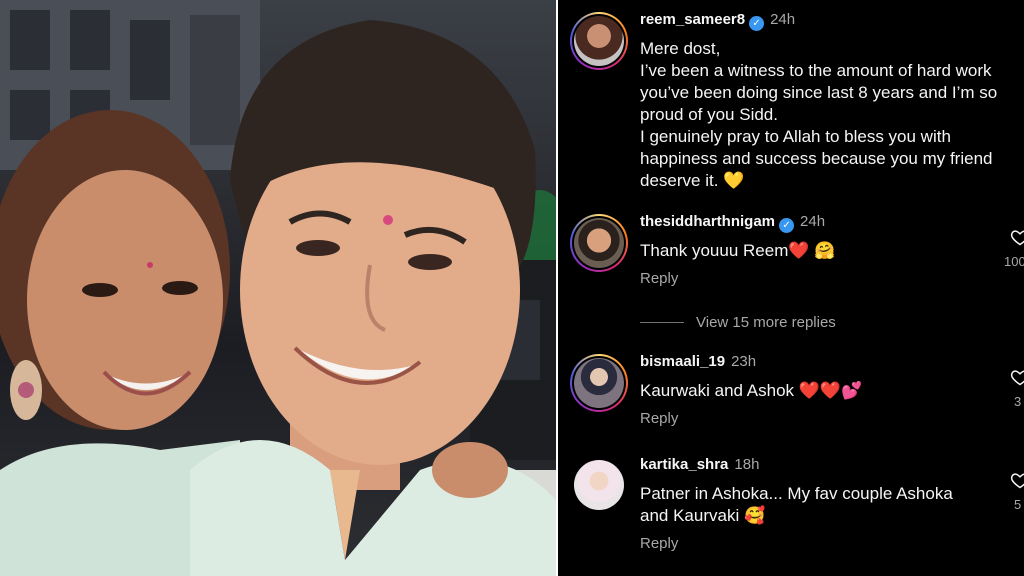 The image size is (1024, 576). What do you see at coordinates (662, 322) in the screenshot?
I see `replies-line` at bounding box center [662, 322].